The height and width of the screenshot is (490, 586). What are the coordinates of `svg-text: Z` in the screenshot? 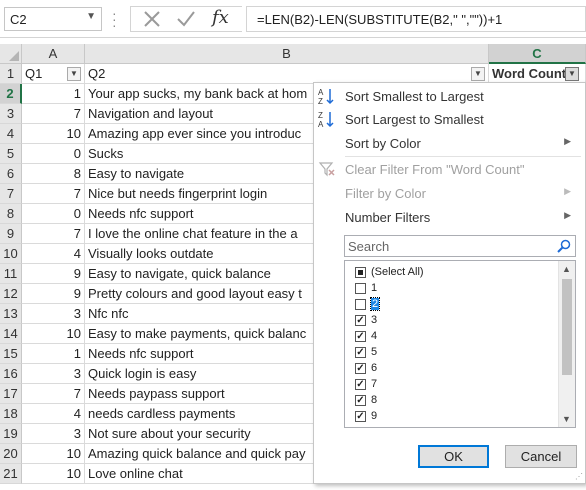 It's located at (320, 101).